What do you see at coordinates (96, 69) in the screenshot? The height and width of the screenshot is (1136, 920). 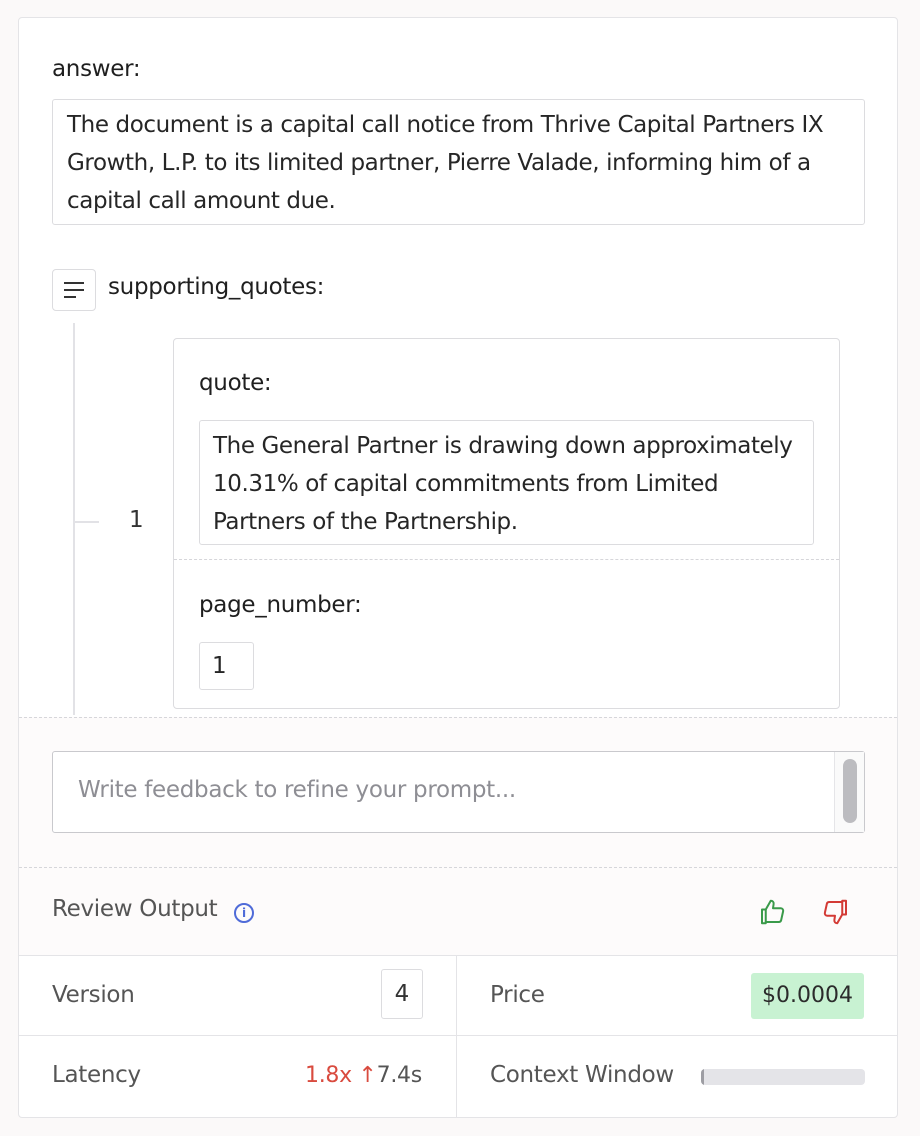 I see `answer-label: answer:` at bounding box center [96, 69].